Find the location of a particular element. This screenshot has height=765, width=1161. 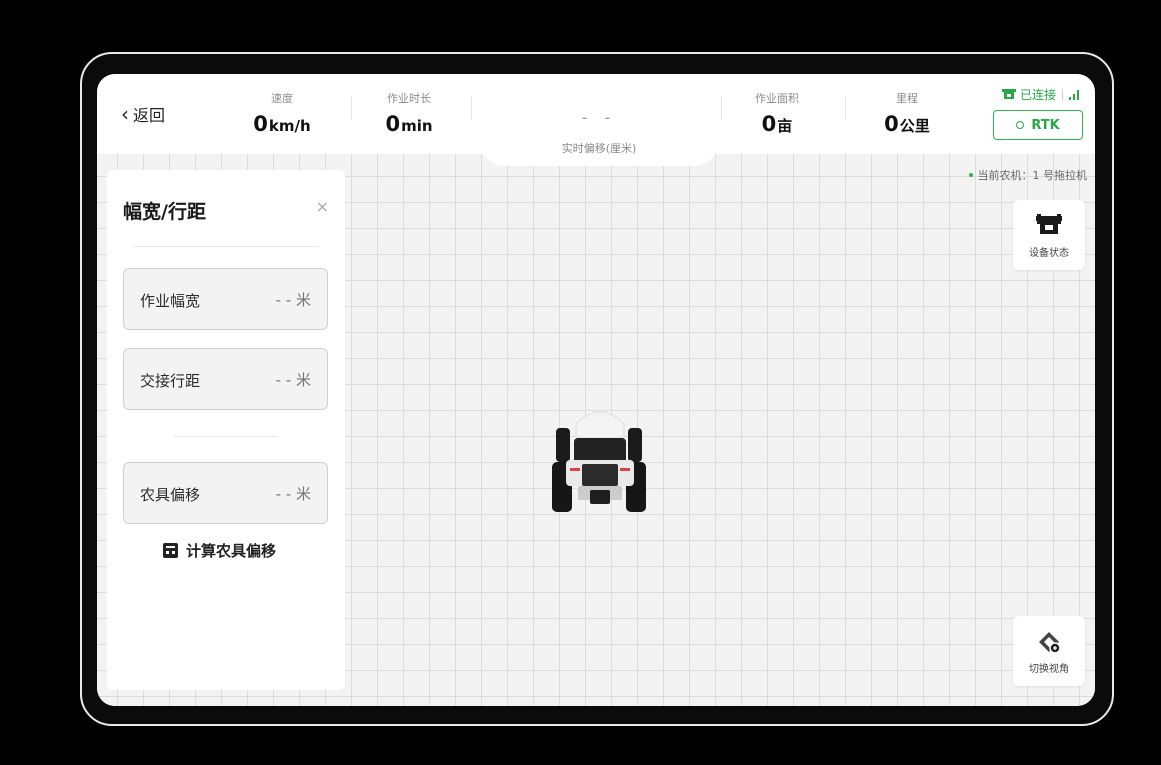

rtk-button: RTK is located at coordinates (1038, 125).